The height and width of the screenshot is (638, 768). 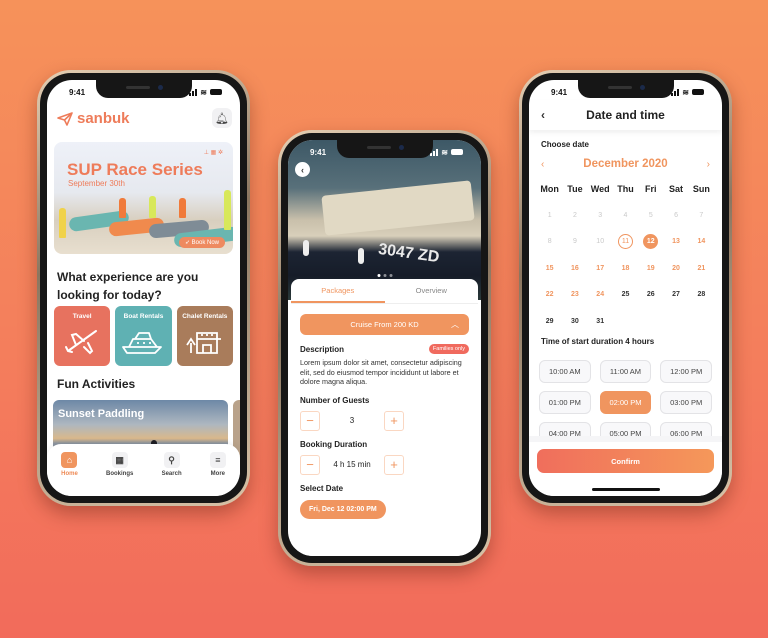 What do you see at coordinates (675, 295) in the screenshot?
I see `calendar-day: 27` at bounding box center [675, 295].